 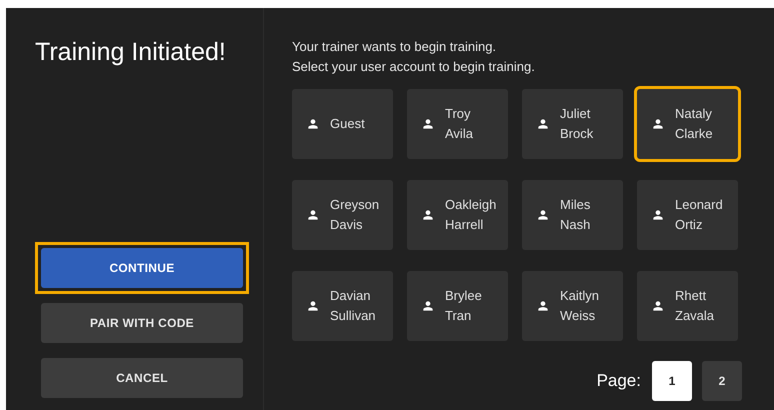 What do you see at coordinates (142, 323) in the screenshot?
I see `action-button: PAIR WITH CODE` at bounding box center [142, 323].